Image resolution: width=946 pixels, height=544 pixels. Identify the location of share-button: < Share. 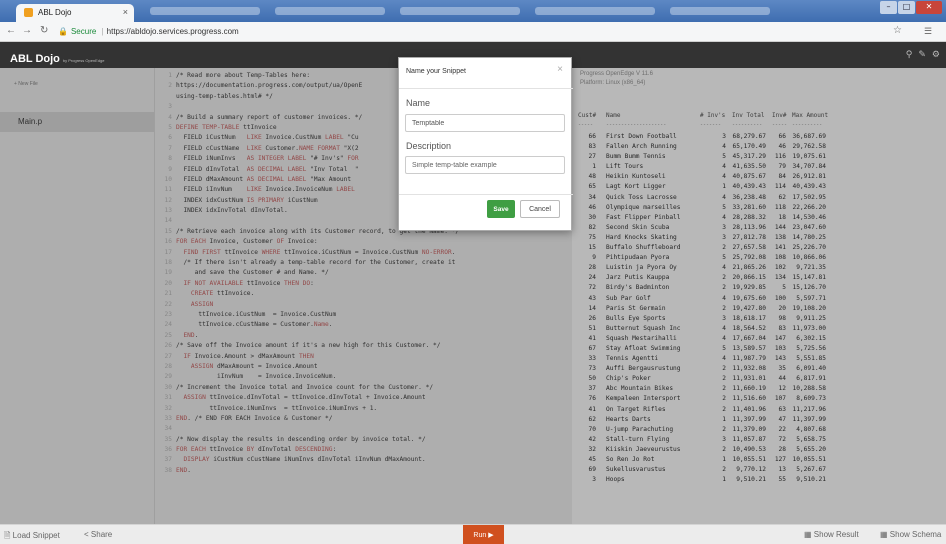
(98, 534).